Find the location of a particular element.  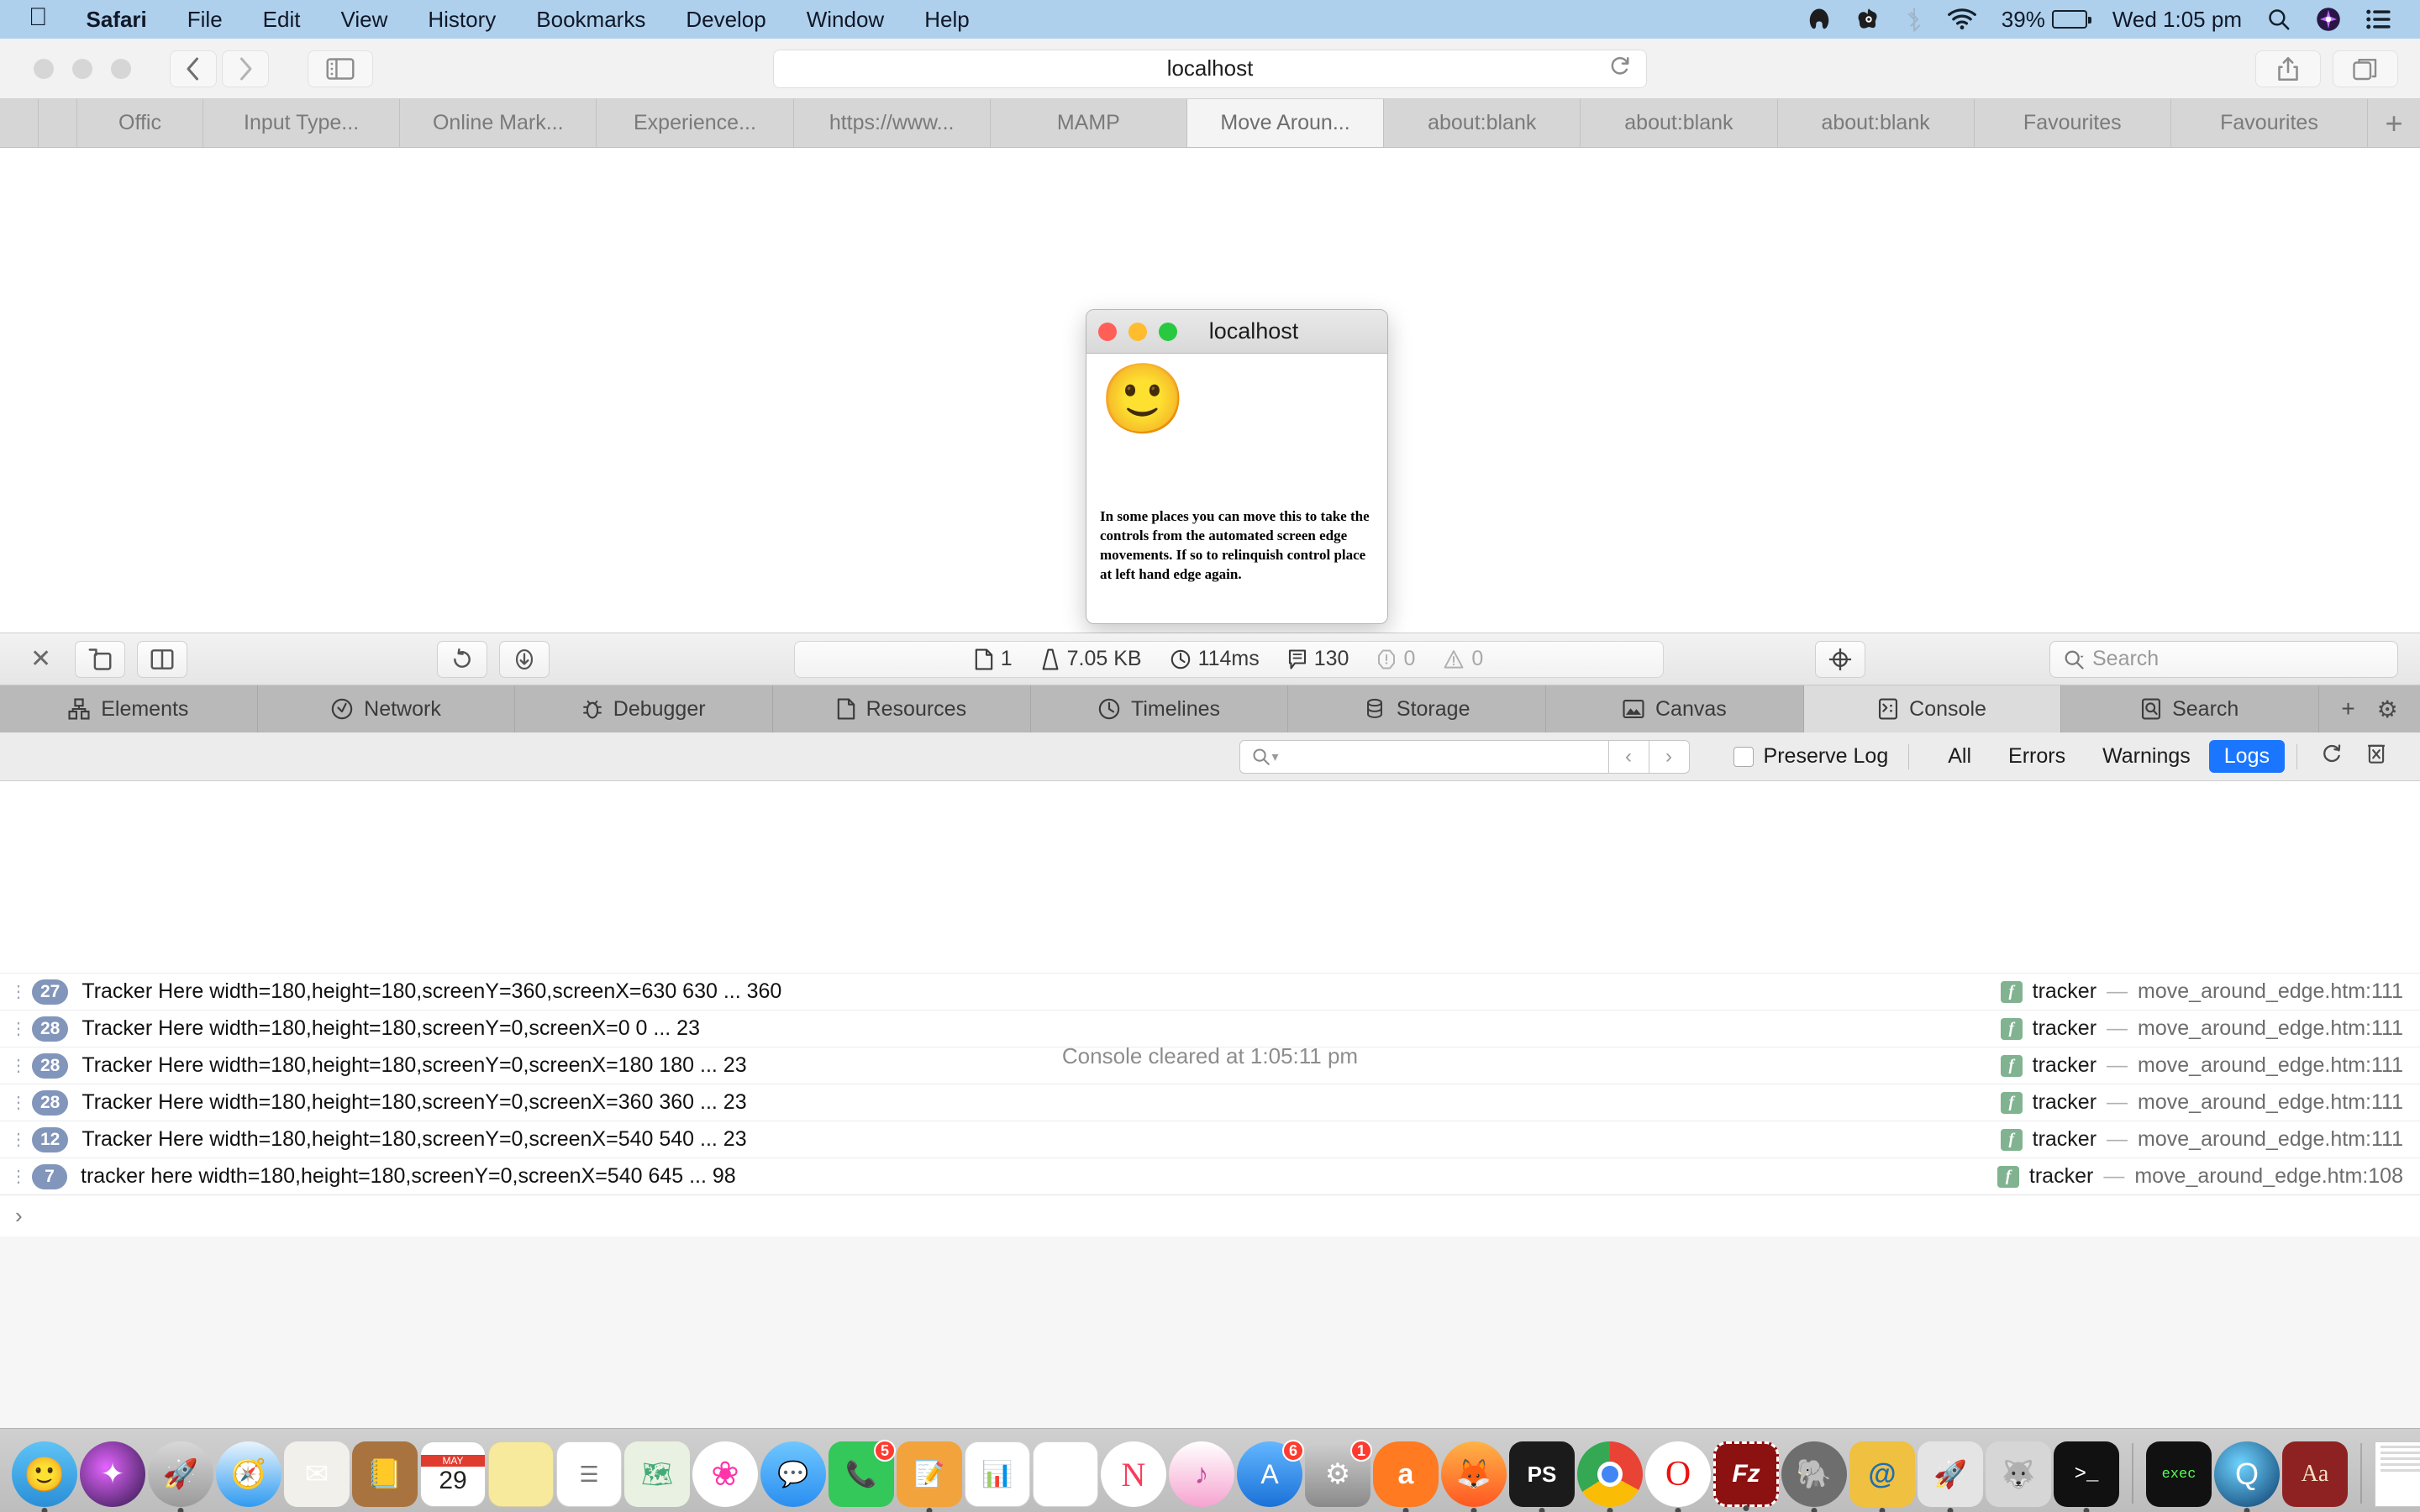

console-filter-prev: ‹ is located at coordinates (1628, 756).